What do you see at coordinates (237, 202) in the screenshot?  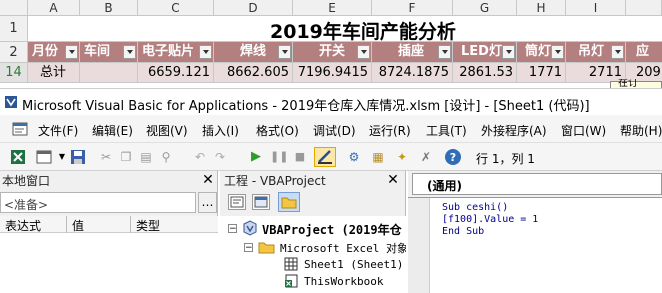 I see `view-code-button` at bounding box center [237, 202].